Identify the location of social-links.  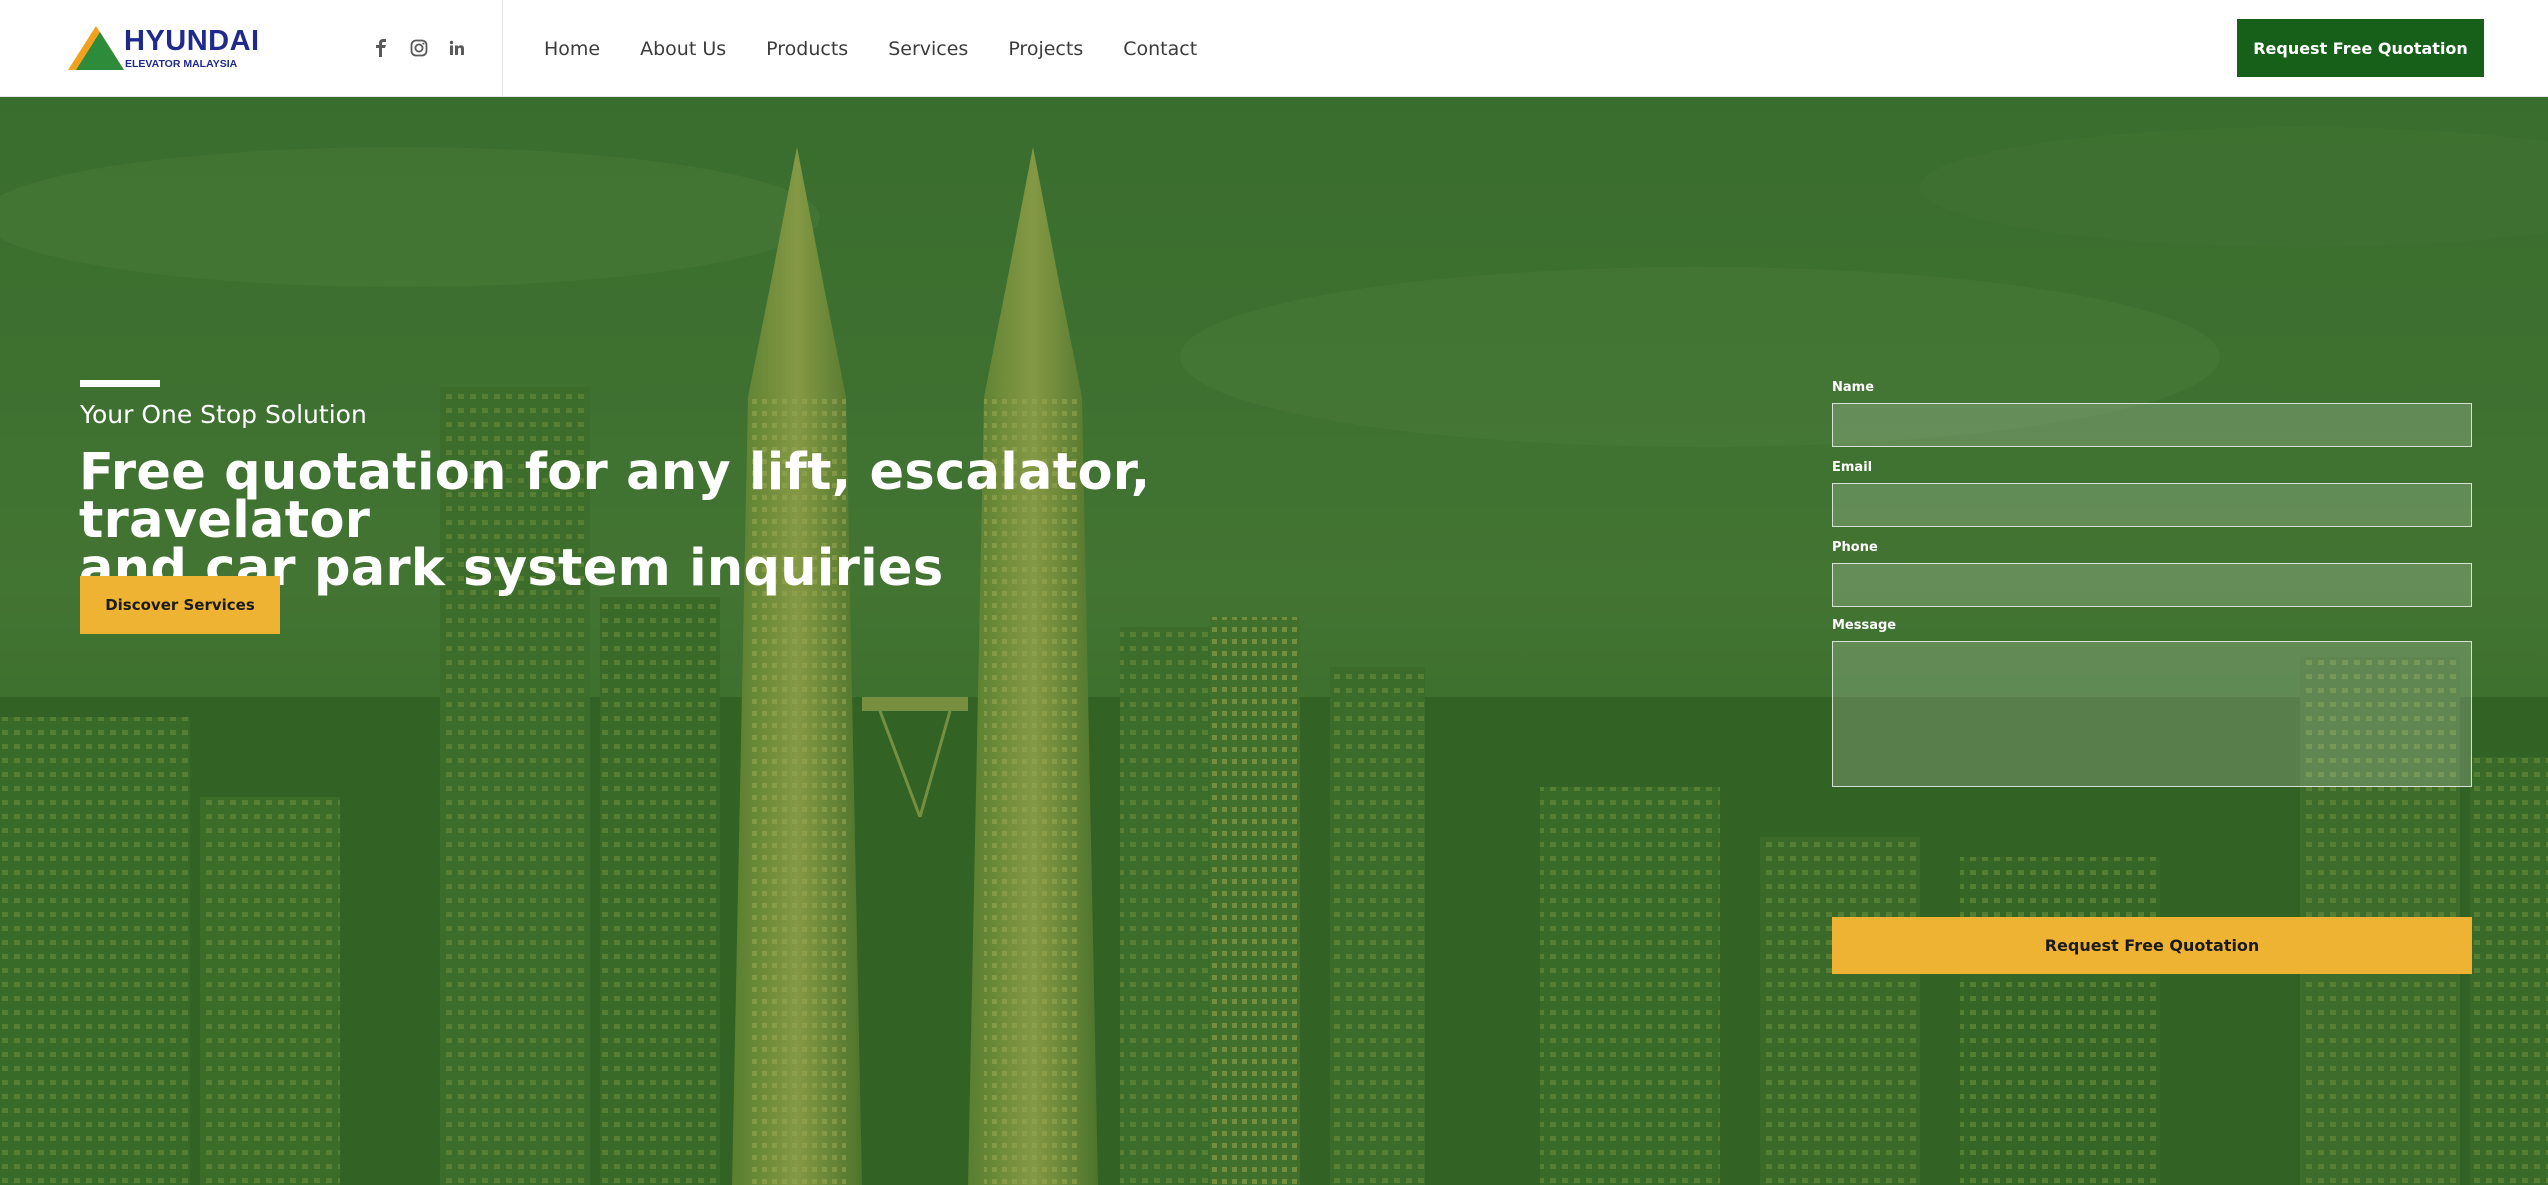
(419, 48).